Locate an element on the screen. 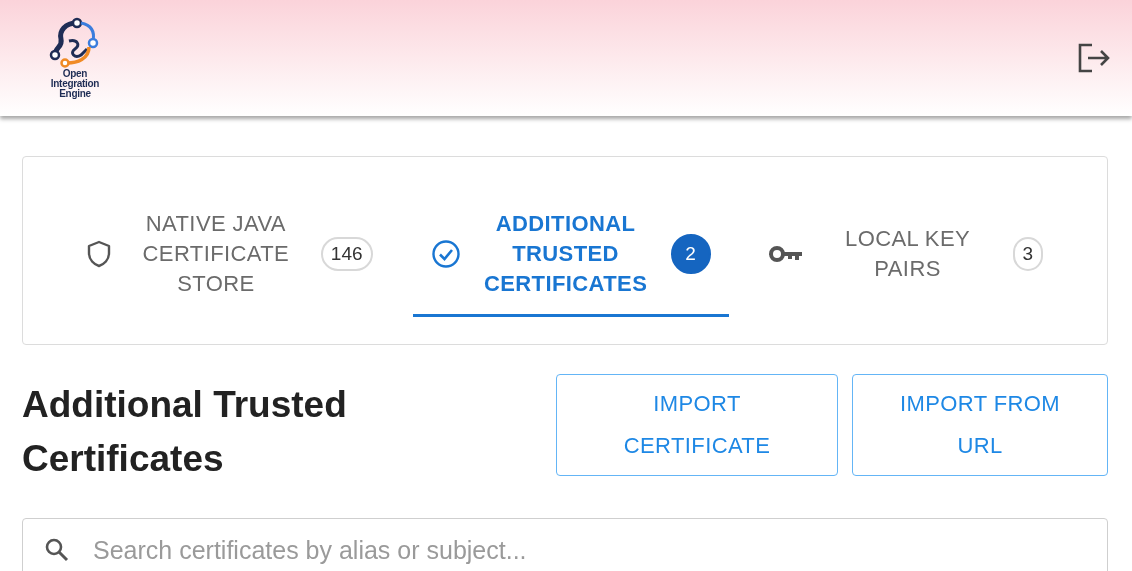 This screenshot has height=571, width=1132. import-button: IMPORT FROM URL is located at coordinates (980, 425).